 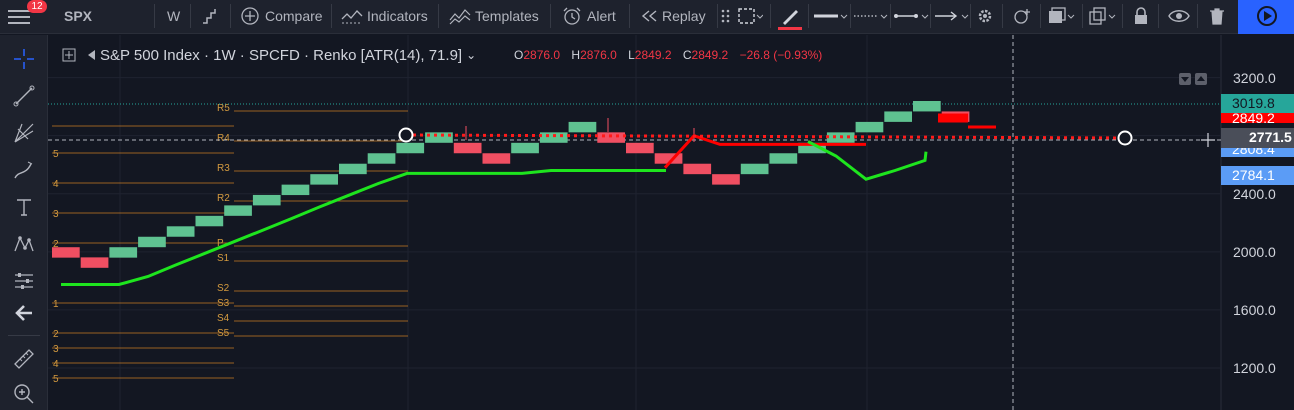 I want to click on lock-button, so click(x=1141, y=16).